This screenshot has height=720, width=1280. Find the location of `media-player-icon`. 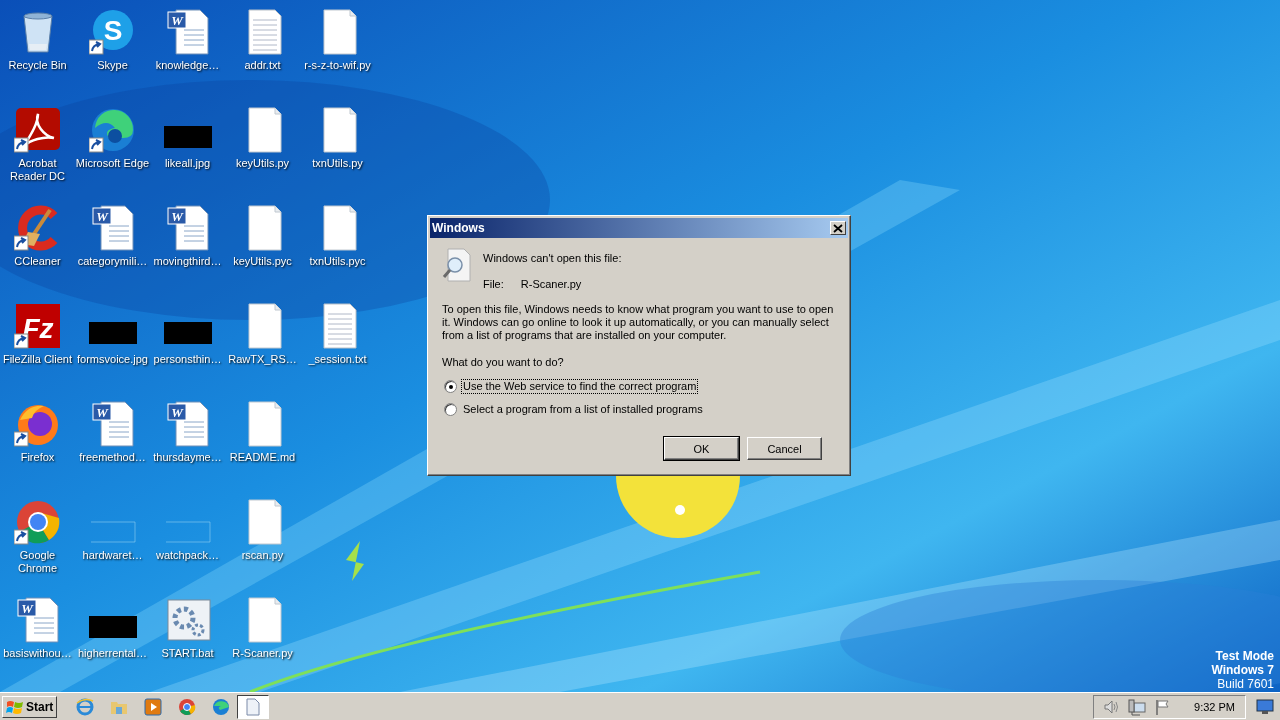

media-player-icon is located at coordinates (153, 706).